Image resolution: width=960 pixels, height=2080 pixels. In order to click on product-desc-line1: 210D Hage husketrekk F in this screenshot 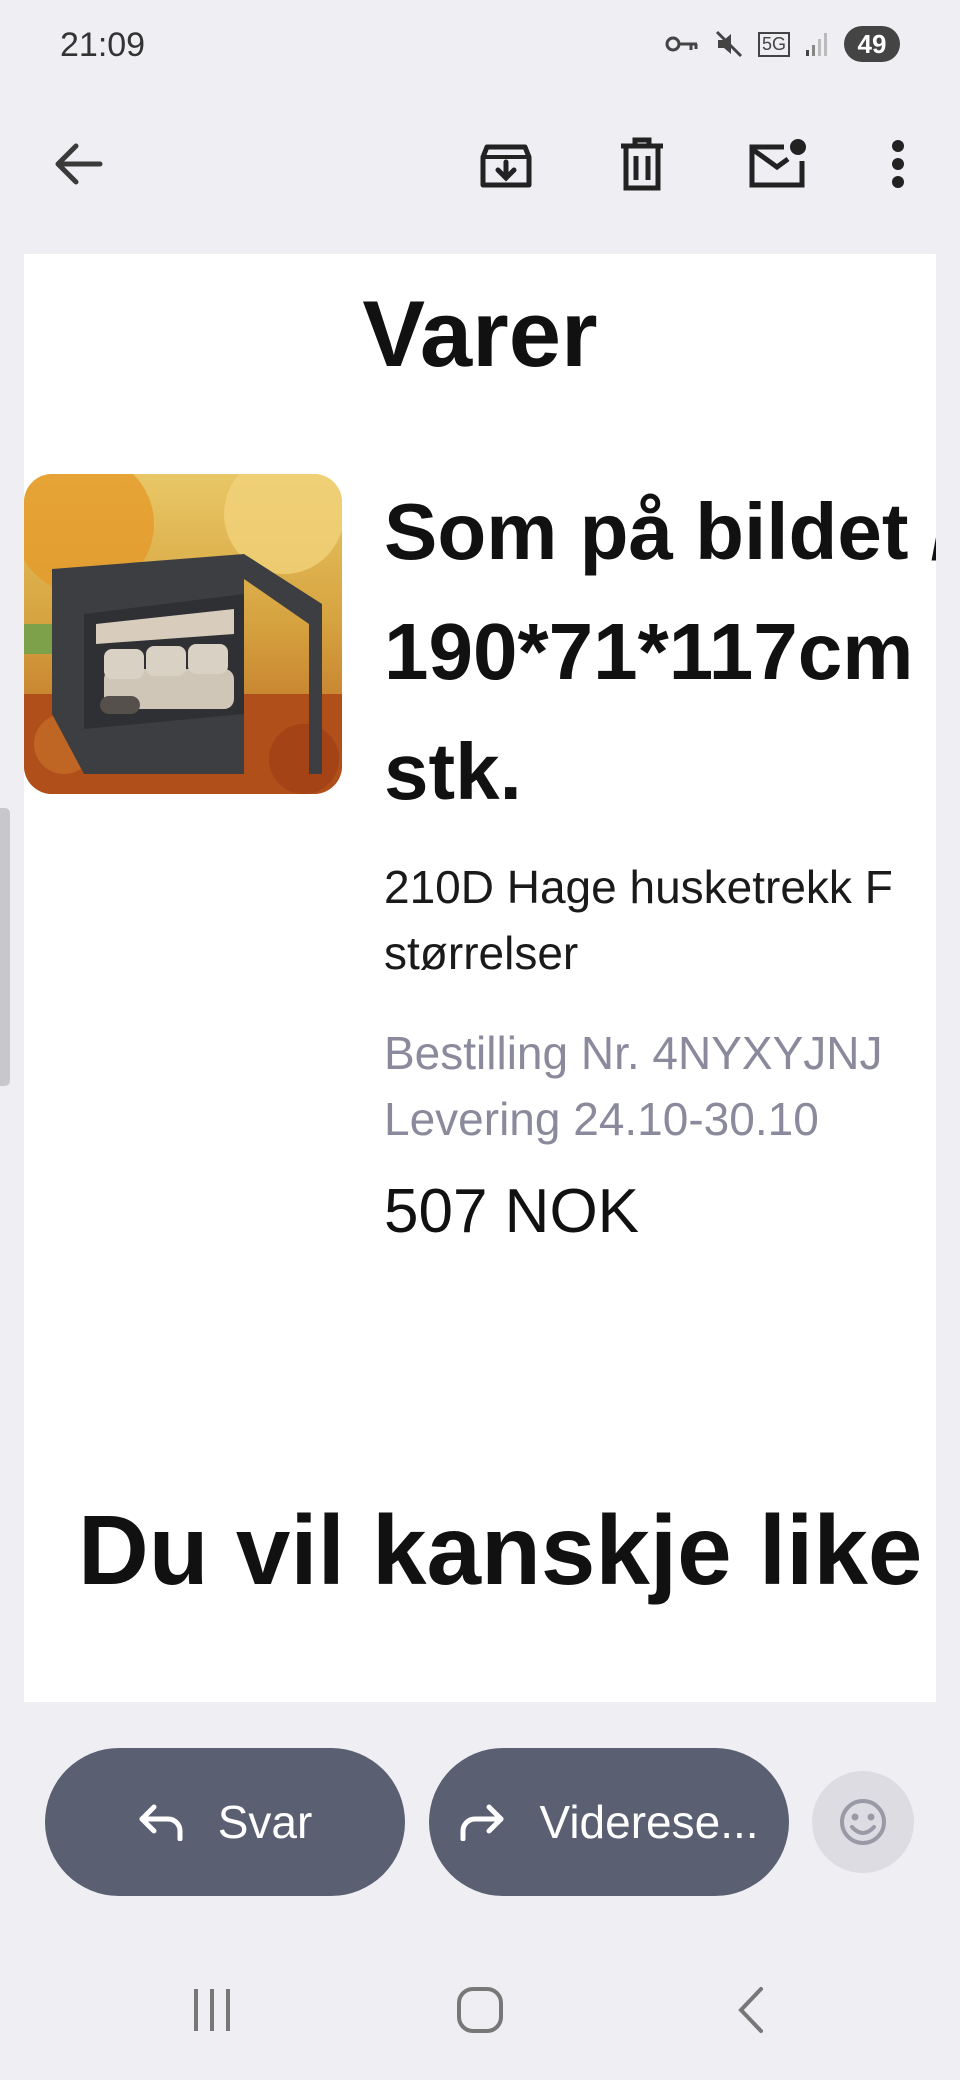, I will do `click(638, 887)`.